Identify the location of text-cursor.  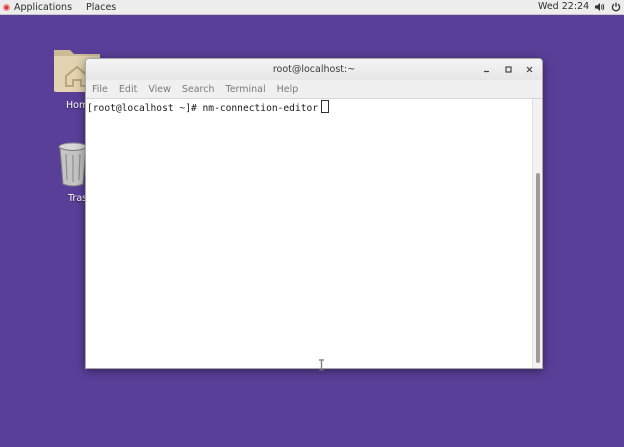
(325, 106).